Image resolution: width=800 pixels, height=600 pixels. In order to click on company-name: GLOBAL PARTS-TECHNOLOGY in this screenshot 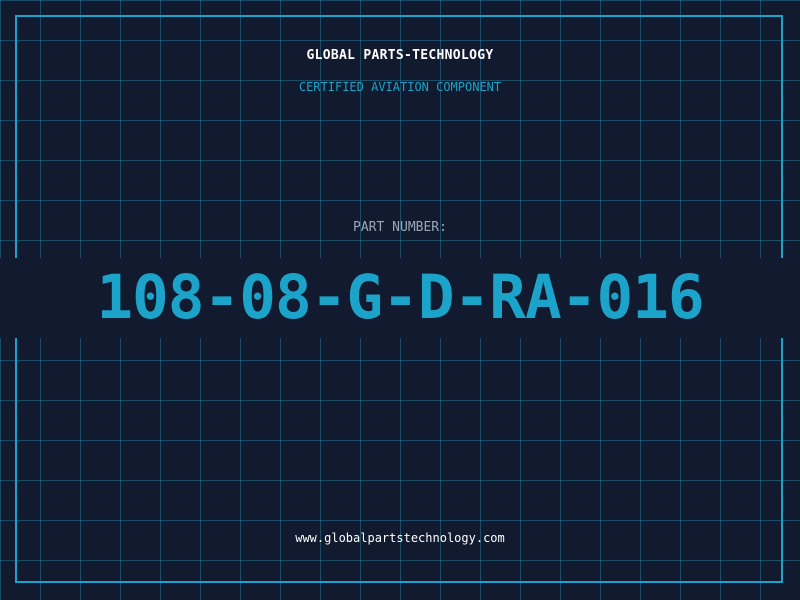, I will do `click(400, 55)`.